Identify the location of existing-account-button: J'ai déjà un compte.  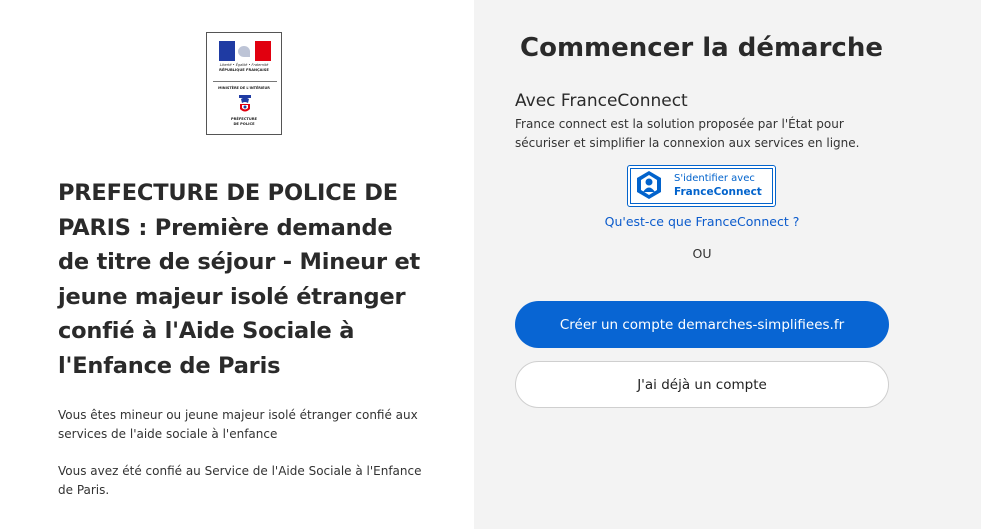
(702, 384).